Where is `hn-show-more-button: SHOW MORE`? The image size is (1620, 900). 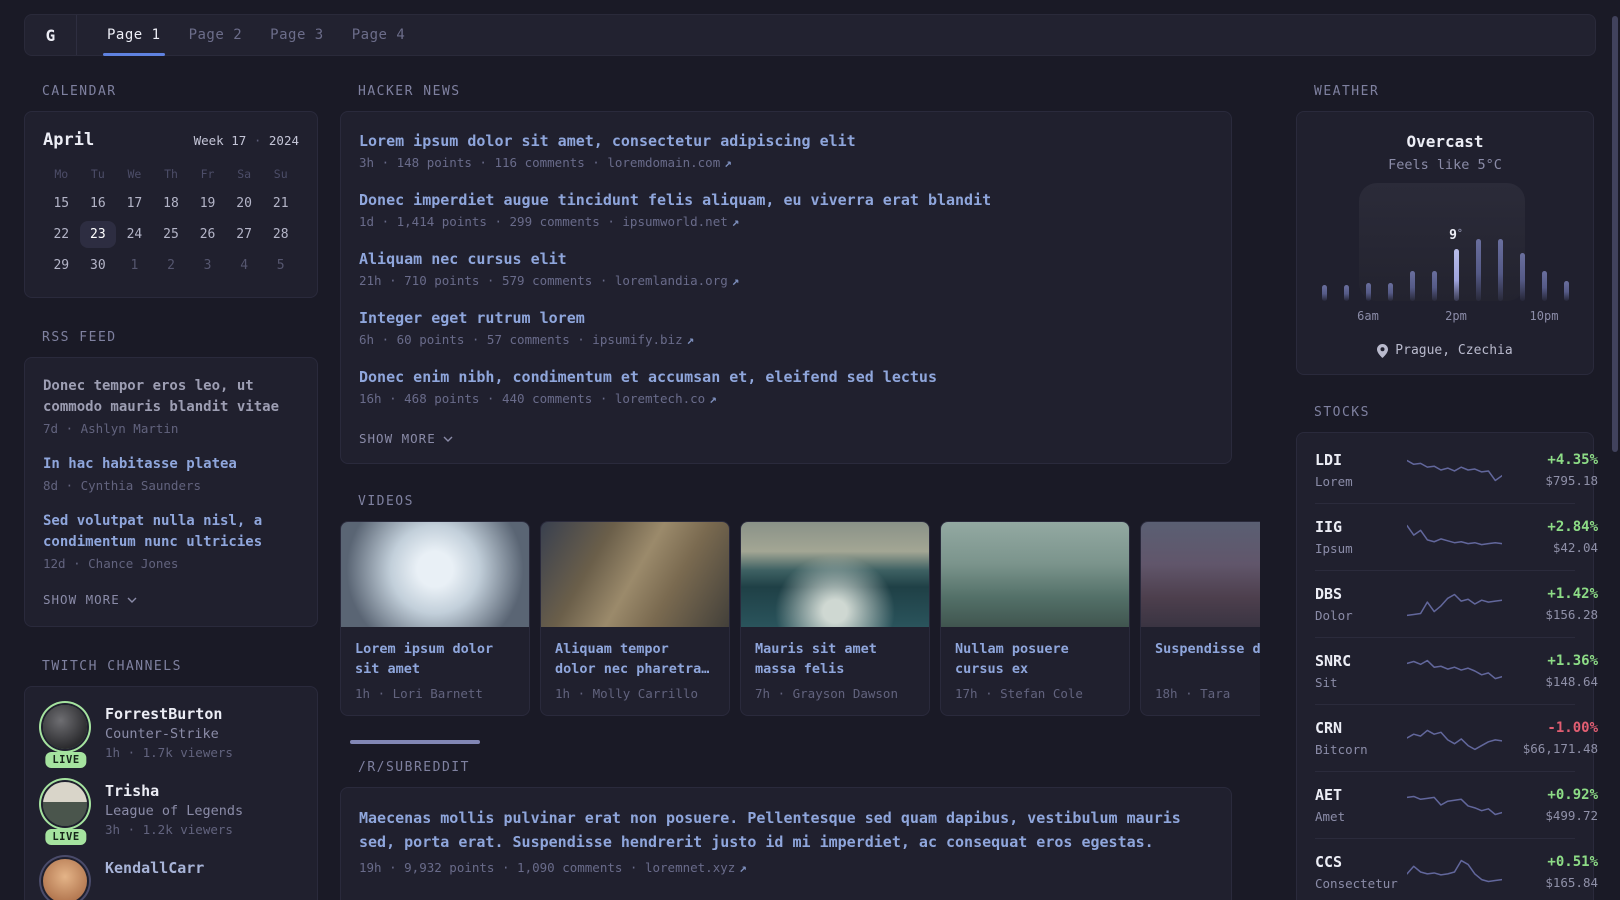
hn-show-more-button: SHOW MORE is located at coordinates (406, 438).